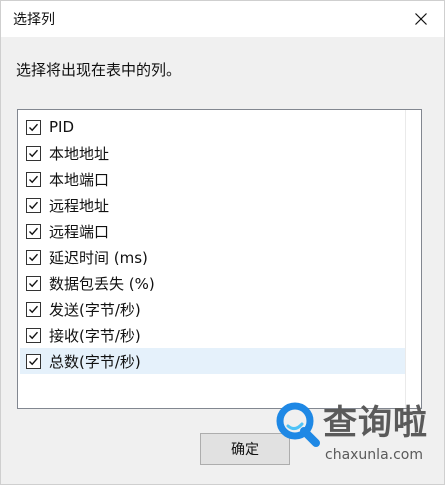  Describe the element at coordinates (212, 205) in the screenshot. I see `list-item: 远程地址` at that location.